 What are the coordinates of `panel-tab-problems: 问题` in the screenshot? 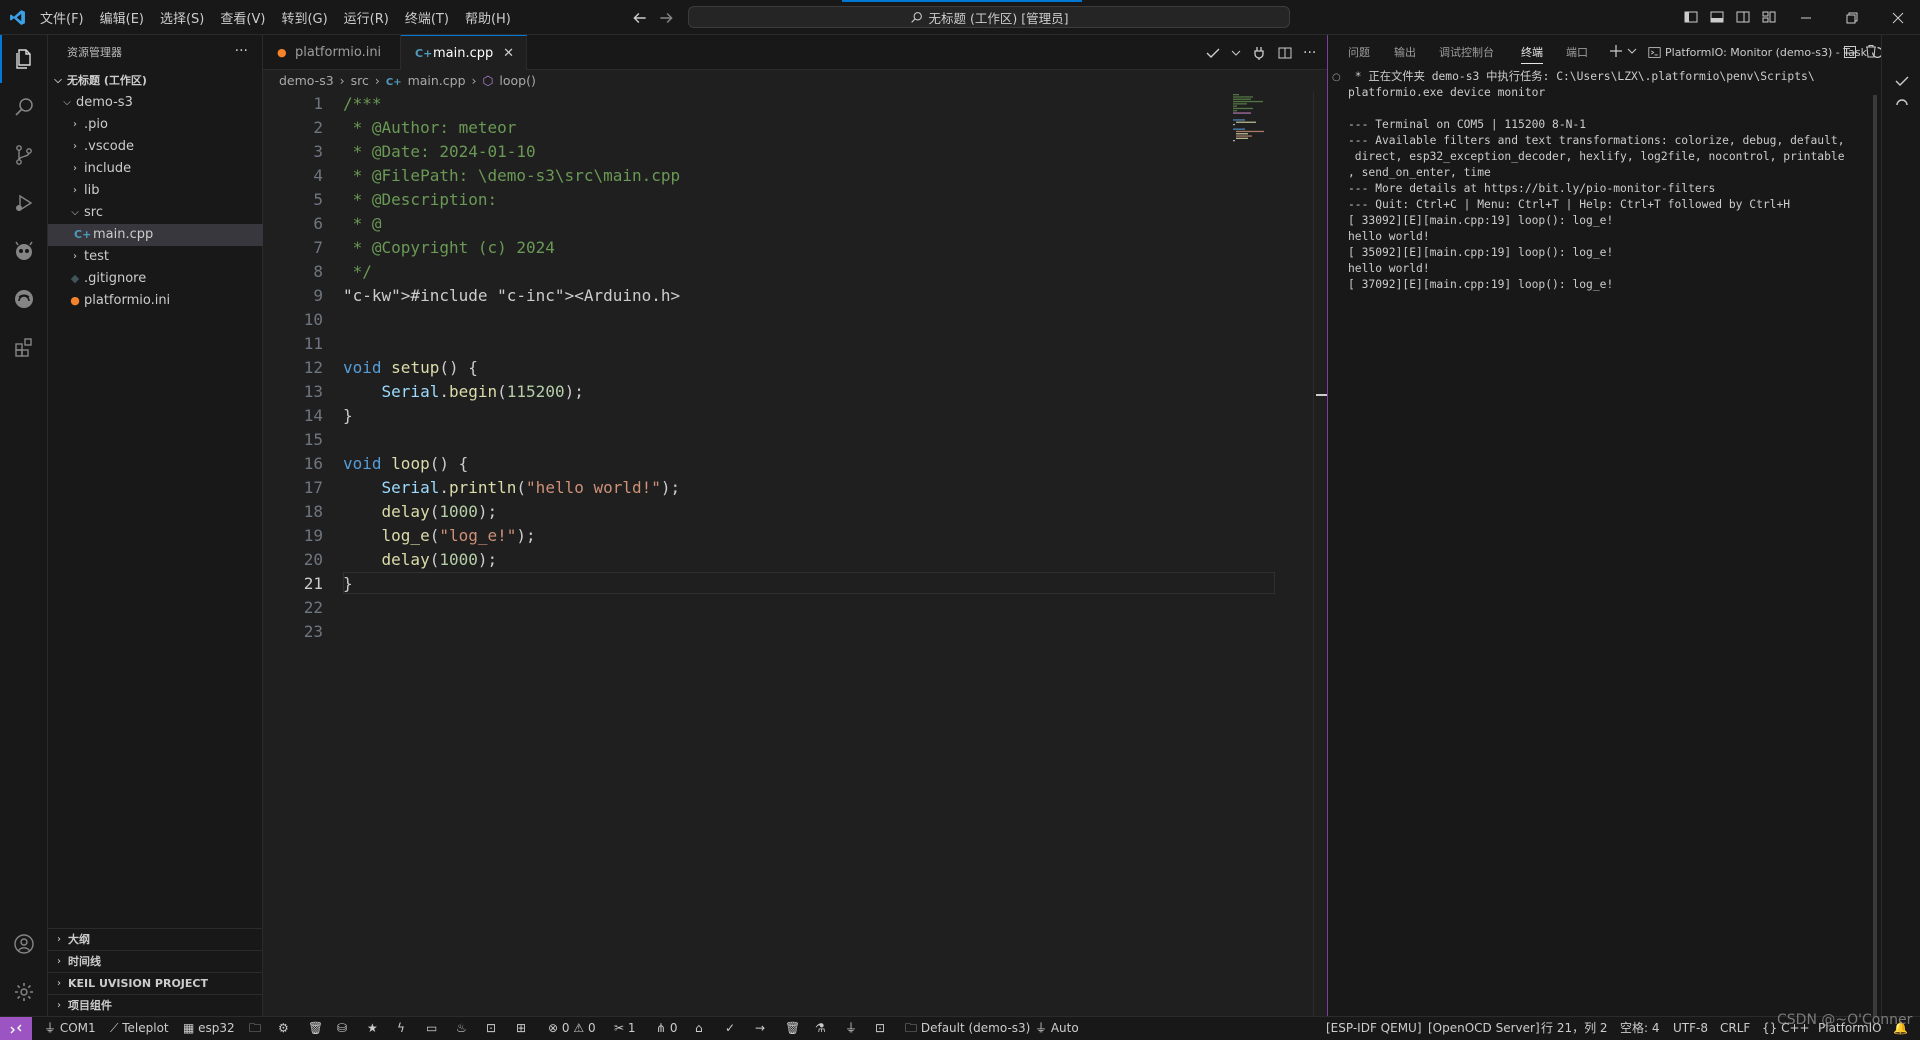 It's located at (1359, 52).